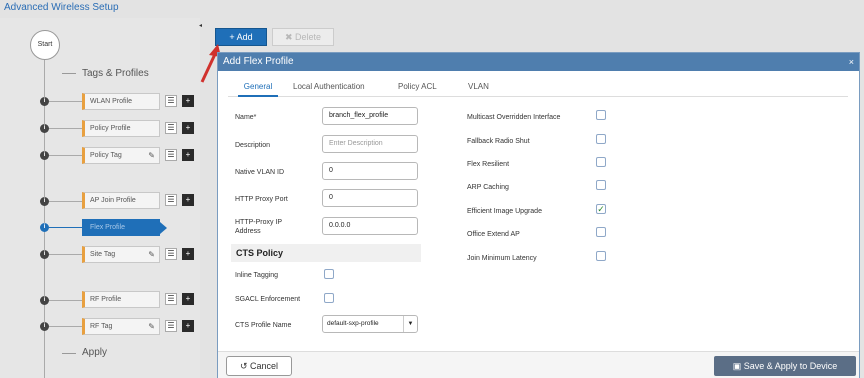 The image size is (864, 378). I want to click on http-proxy-port-field: 0, so click(370, 198).